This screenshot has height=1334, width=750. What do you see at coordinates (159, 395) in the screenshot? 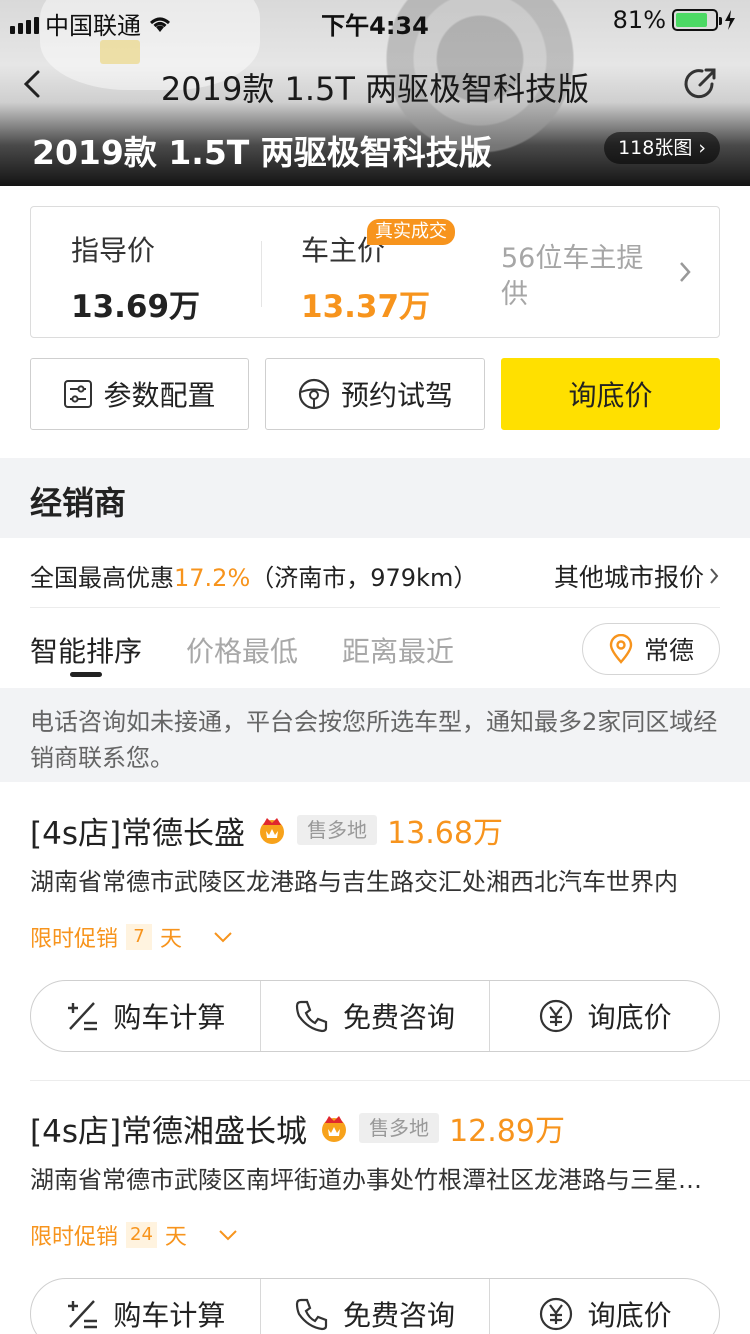
I see `params-label: 参数配置` at bounding box center [159, 395].